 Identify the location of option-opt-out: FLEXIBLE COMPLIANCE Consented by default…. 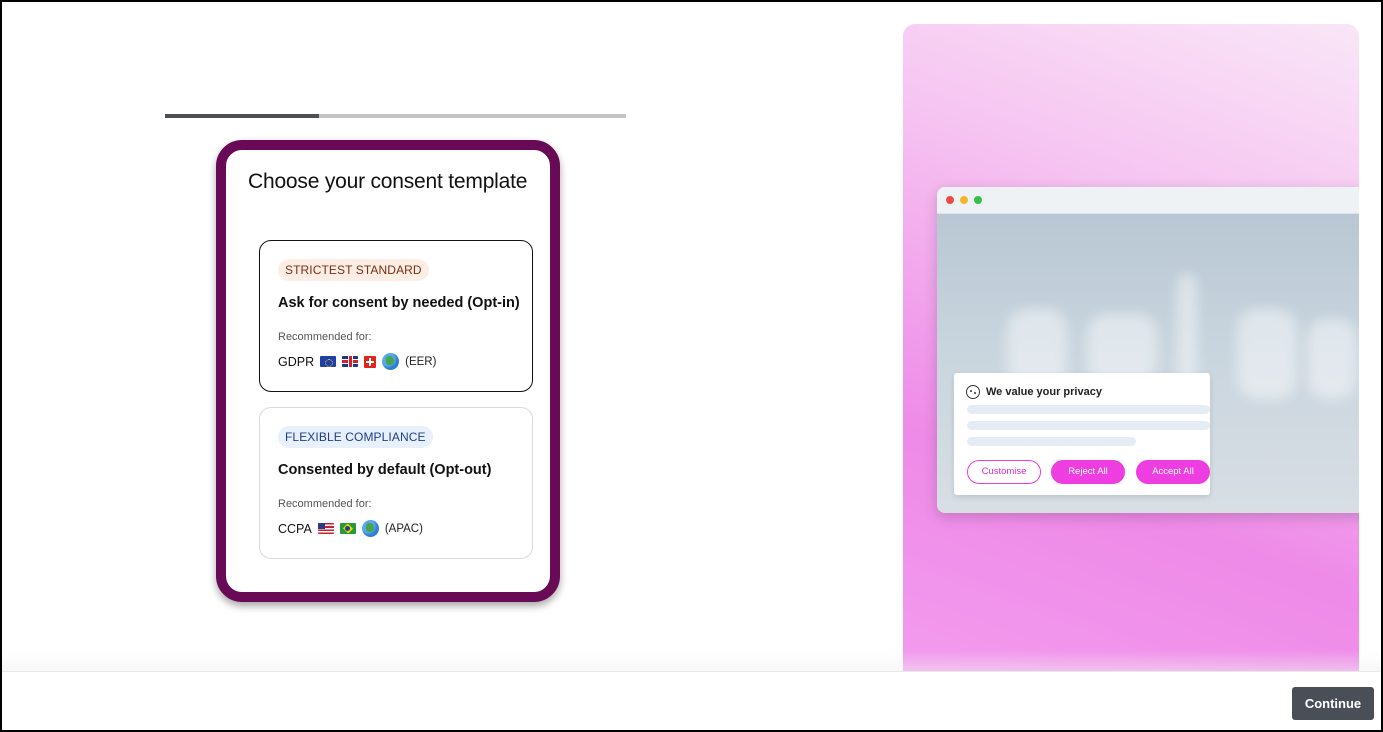
(396, 483).